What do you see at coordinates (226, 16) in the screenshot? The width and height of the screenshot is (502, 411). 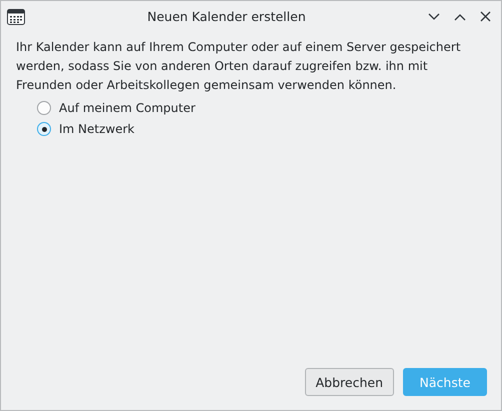 I see `window-title: Neuen Kalender erstellen` at bounding box center [226, 16].